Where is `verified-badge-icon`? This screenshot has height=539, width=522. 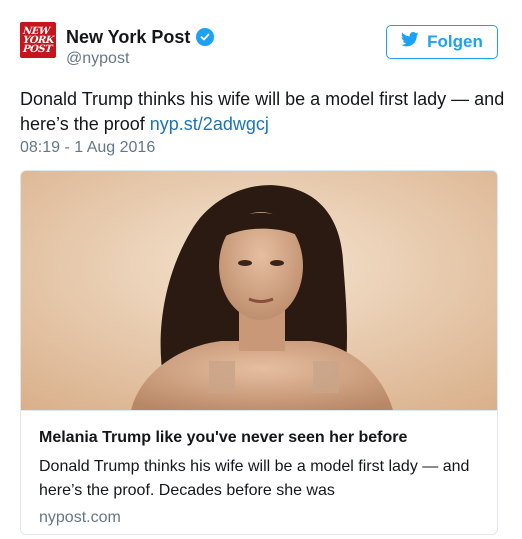
verified-badge-icon is located at coordinates (205, 37).